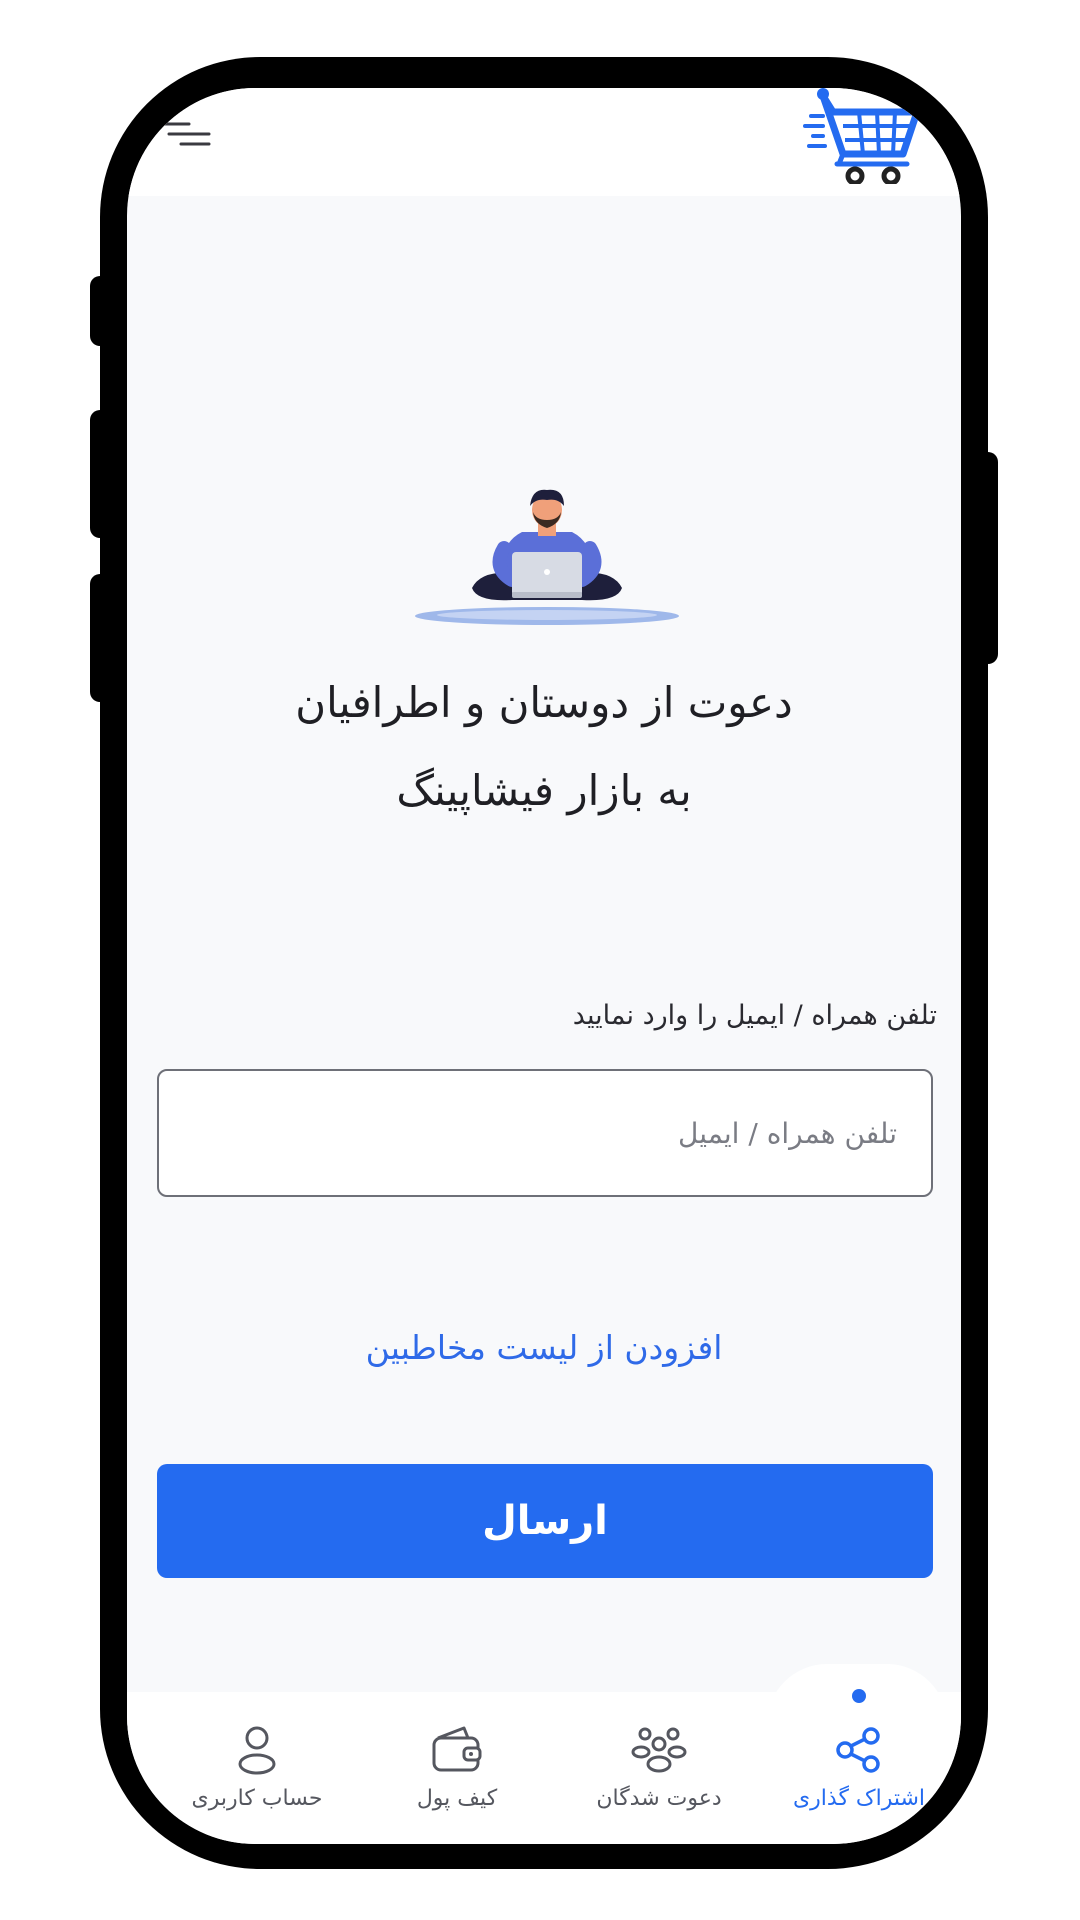  Describe the element at coordinates (544, 1347) in the screenshot. I see `add-from-contacts-link: افزودن از لیست مخاطبین` at that location.